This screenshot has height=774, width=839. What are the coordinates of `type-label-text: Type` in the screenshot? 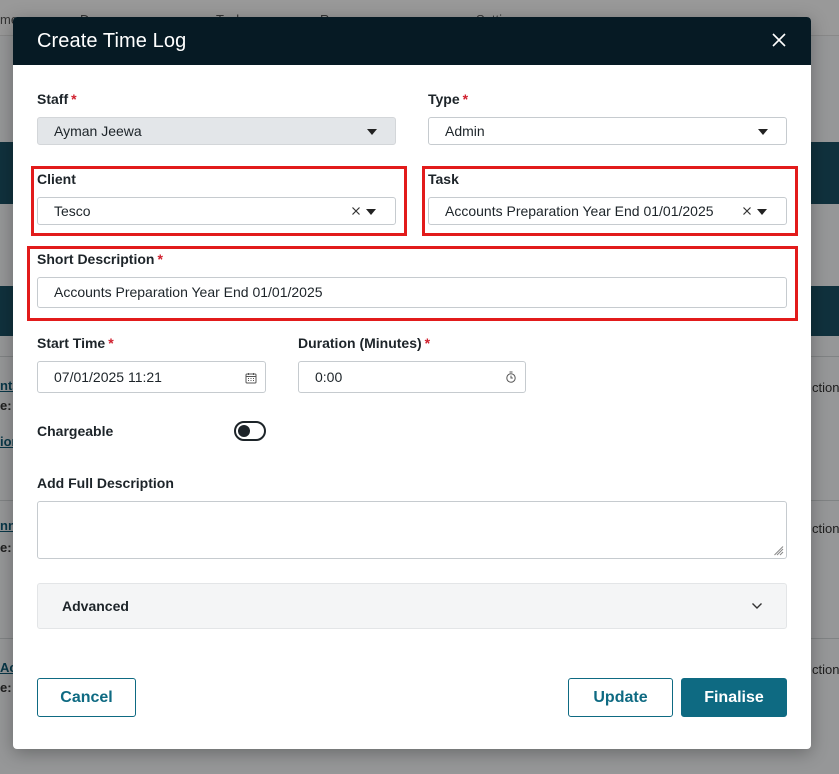 It's located at (444, 99).